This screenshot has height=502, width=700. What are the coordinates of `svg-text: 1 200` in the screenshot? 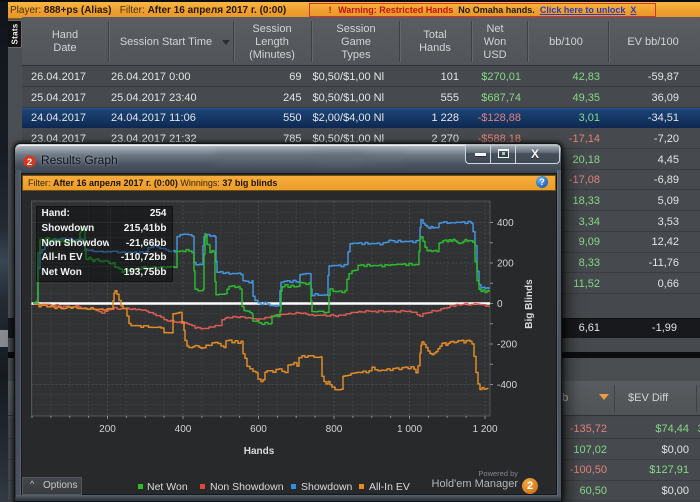 It's located at (484, 429).